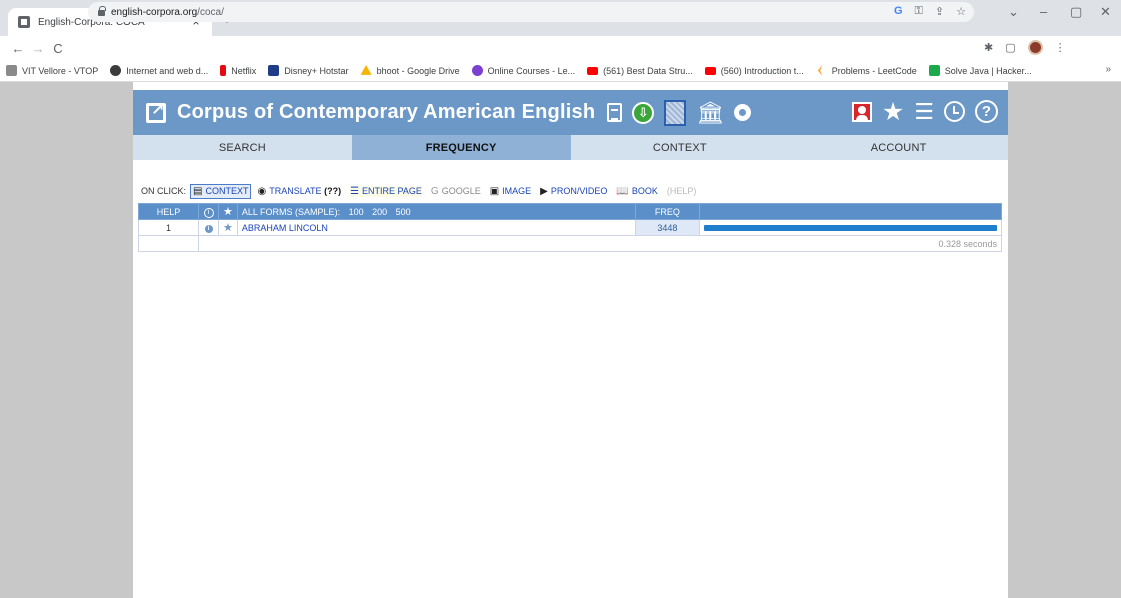 This screenshot has width=1121, height=598. What do you see at coordinates (893, 111) in the screenshot?
I see `star-icon: ★` at bounding box center [893, 111].